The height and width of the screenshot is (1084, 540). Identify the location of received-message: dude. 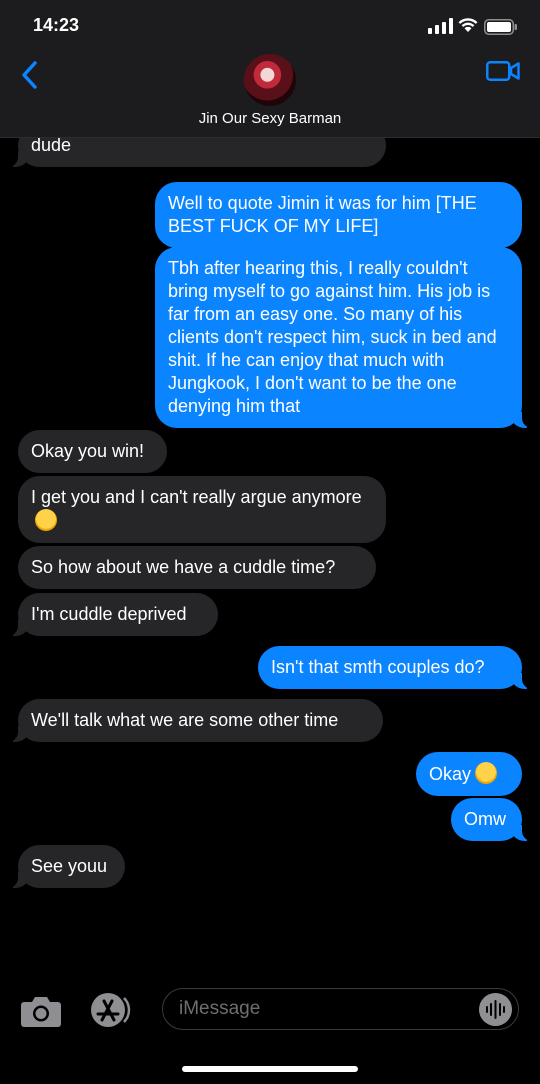
(197, 152).